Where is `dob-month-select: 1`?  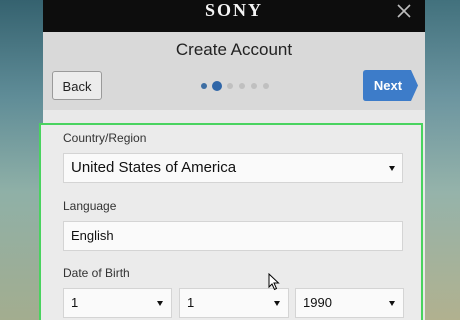 dob-month-select: 1 is located at coordinates (117, 303).